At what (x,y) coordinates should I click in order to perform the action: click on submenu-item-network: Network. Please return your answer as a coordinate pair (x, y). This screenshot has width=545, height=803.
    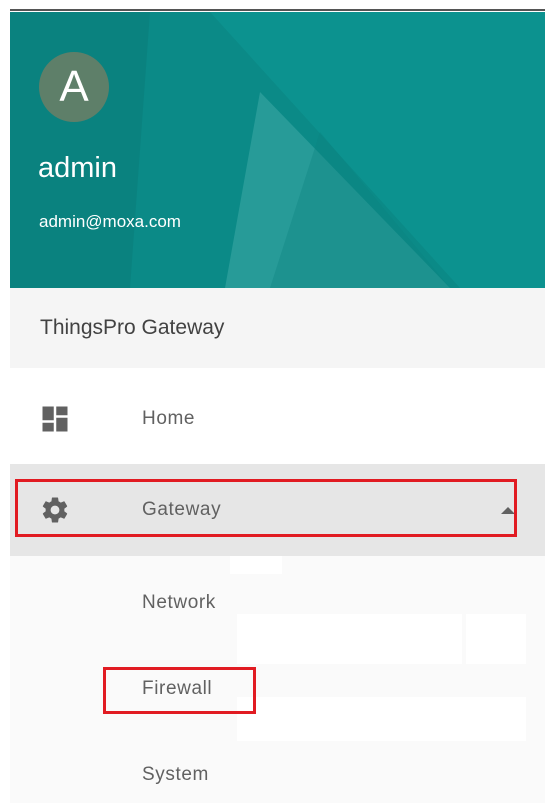
    Looking at the image, I should click on (179, 603).